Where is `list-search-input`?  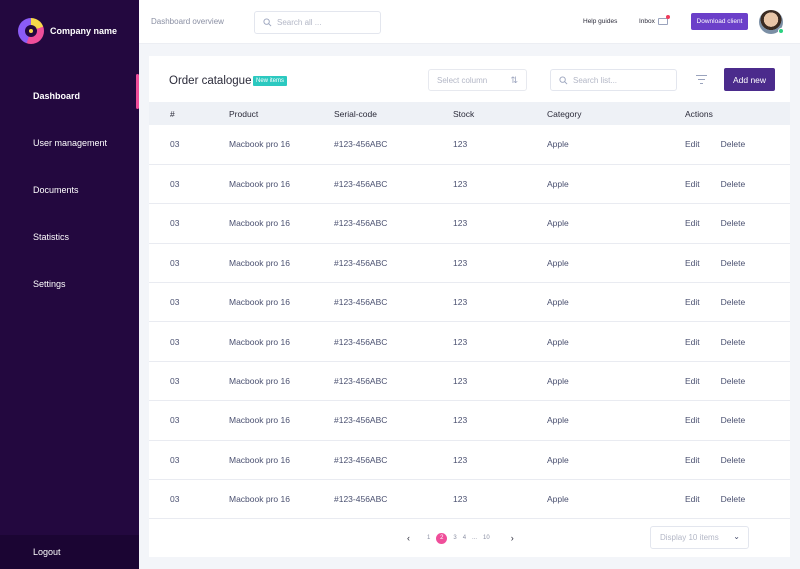
list-search-input is located at coordinates (620, 80).